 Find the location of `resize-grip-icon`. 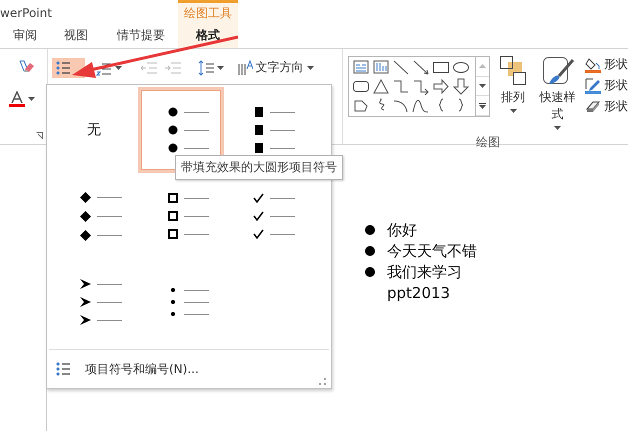

resize-grip-icon is located at coordinates (322, 381).